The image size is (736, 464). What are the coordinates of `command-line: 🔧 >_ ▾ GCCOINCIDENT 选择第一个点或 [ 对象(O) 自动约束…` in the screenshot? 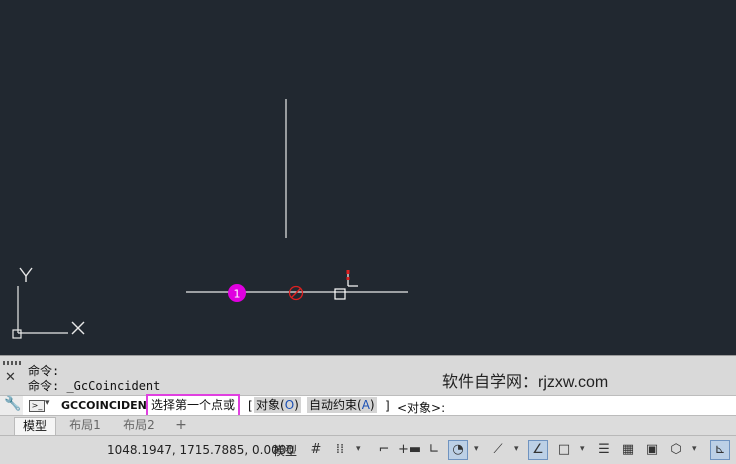 It's located at (368, 405).